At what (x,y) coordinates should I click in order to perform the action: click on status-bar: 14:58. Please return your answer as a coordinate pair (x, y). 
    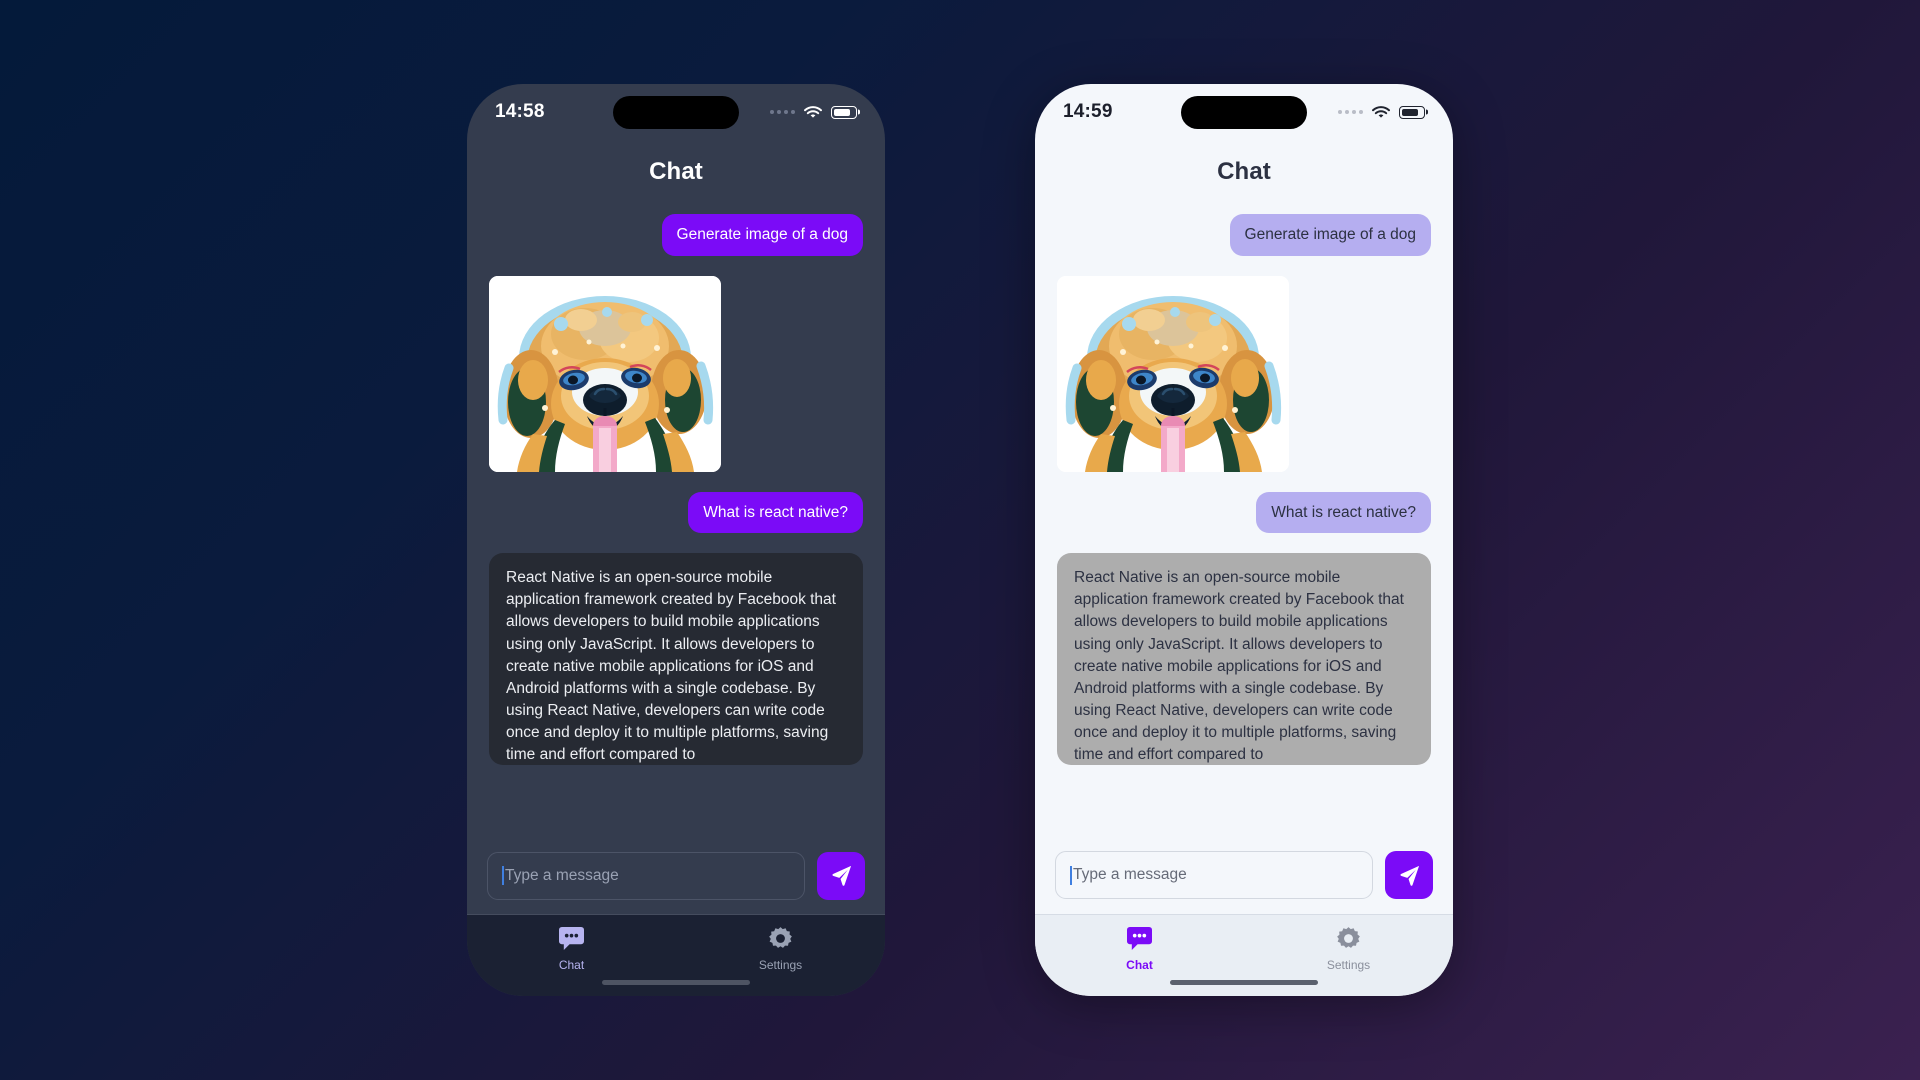
    Looking at the image, I should click on (676, 112).